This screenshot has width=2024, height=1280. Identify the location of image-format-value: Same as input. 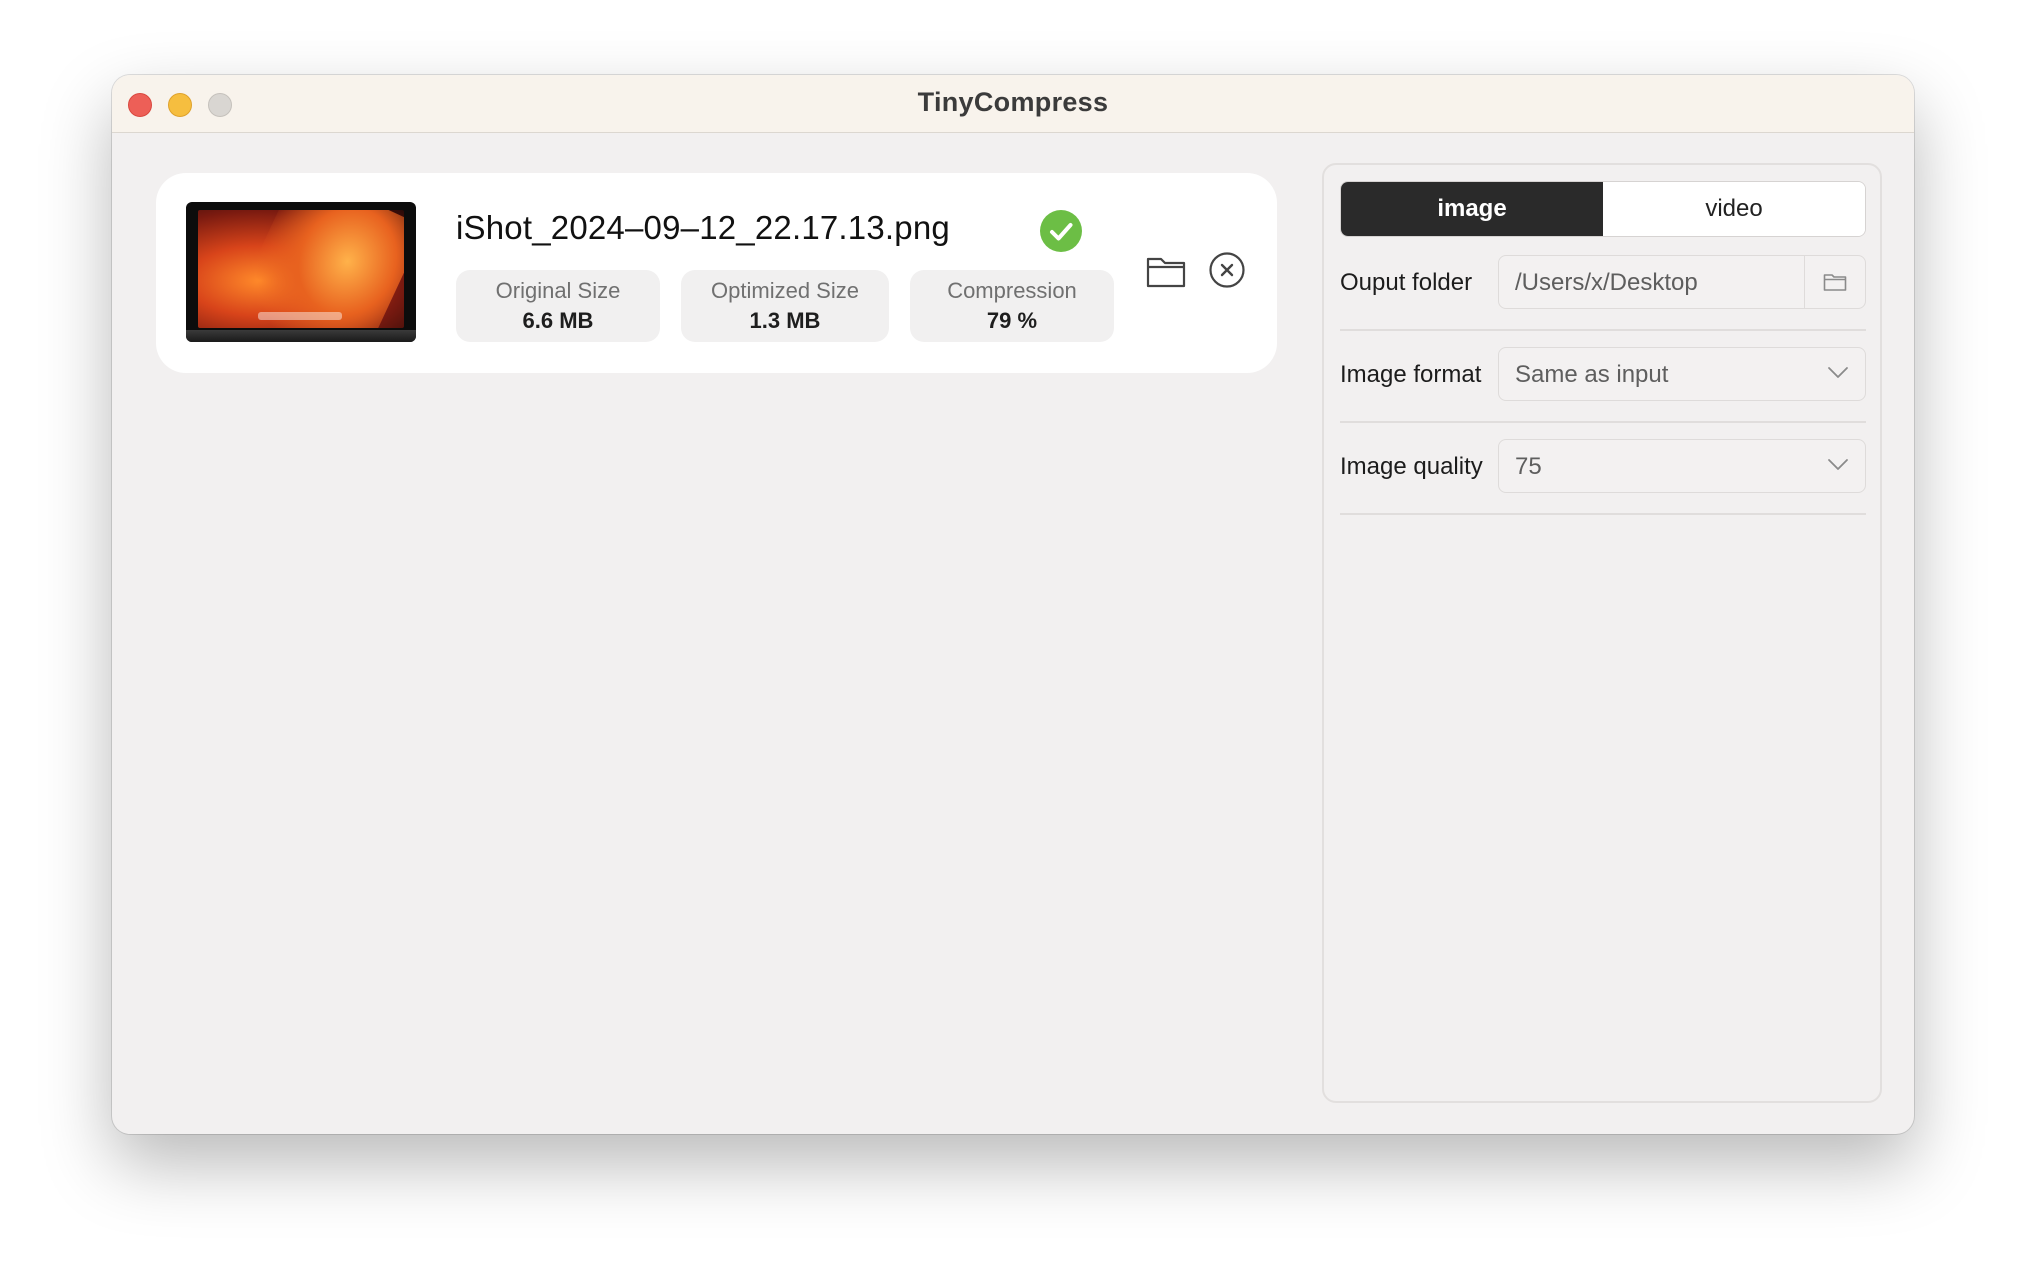
(1592, 374).